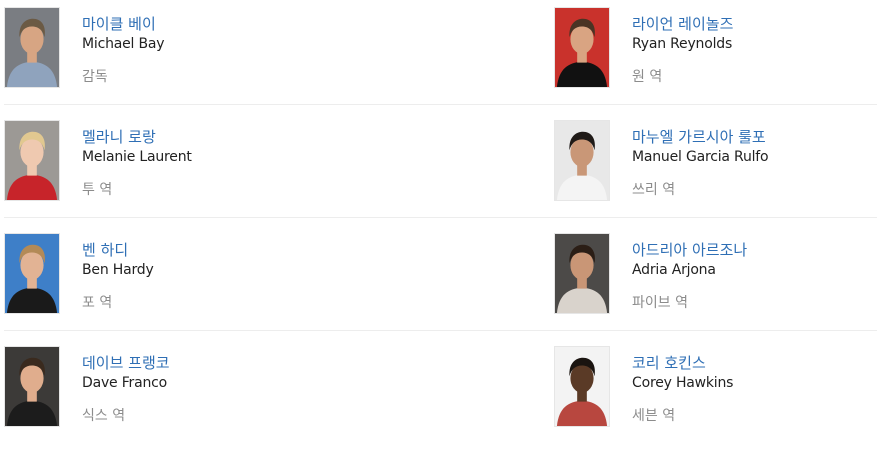  I want to click on cast-name-english: Adria Arjona, so click(674, 270).